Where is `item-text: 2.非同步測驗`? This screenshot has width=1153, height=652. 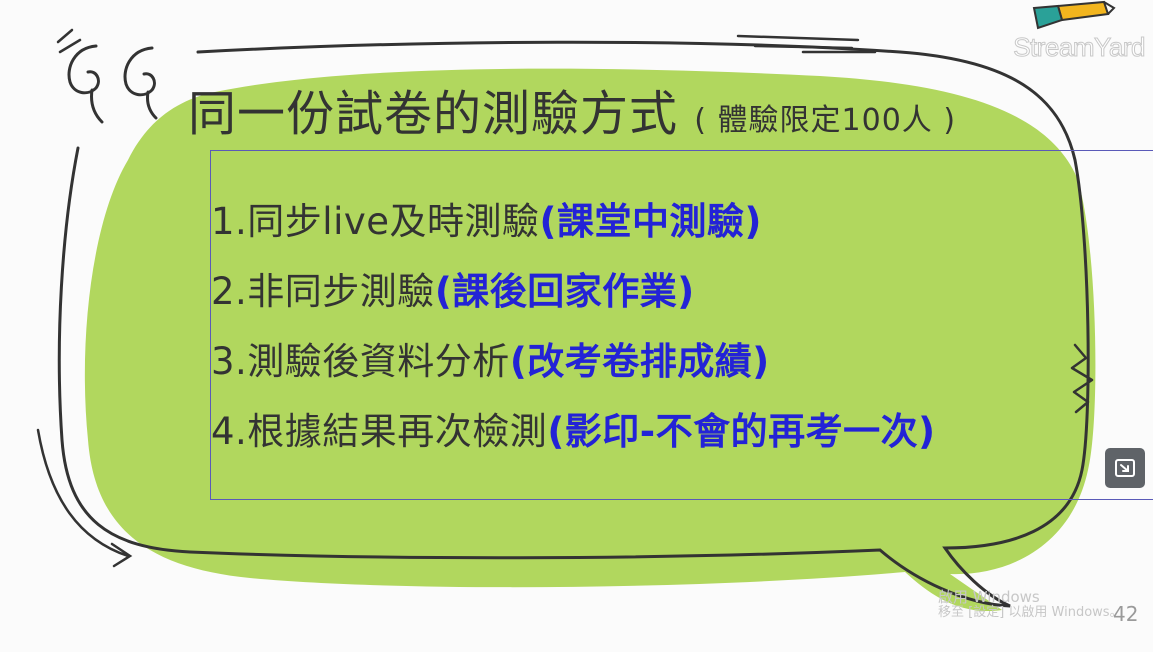 item-text: 2.非同步測驗 is located at coordinates (323, 291).